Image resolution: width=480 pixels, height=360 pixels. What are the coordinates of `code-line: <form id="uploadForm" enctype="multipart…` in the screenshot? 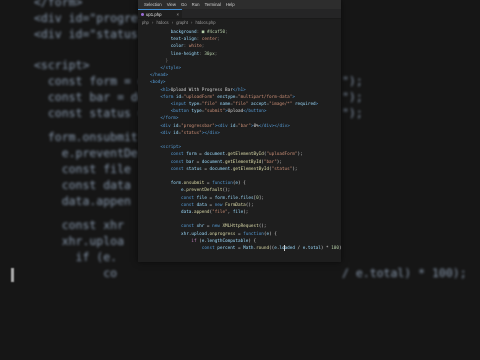 It's located at (222, 97).